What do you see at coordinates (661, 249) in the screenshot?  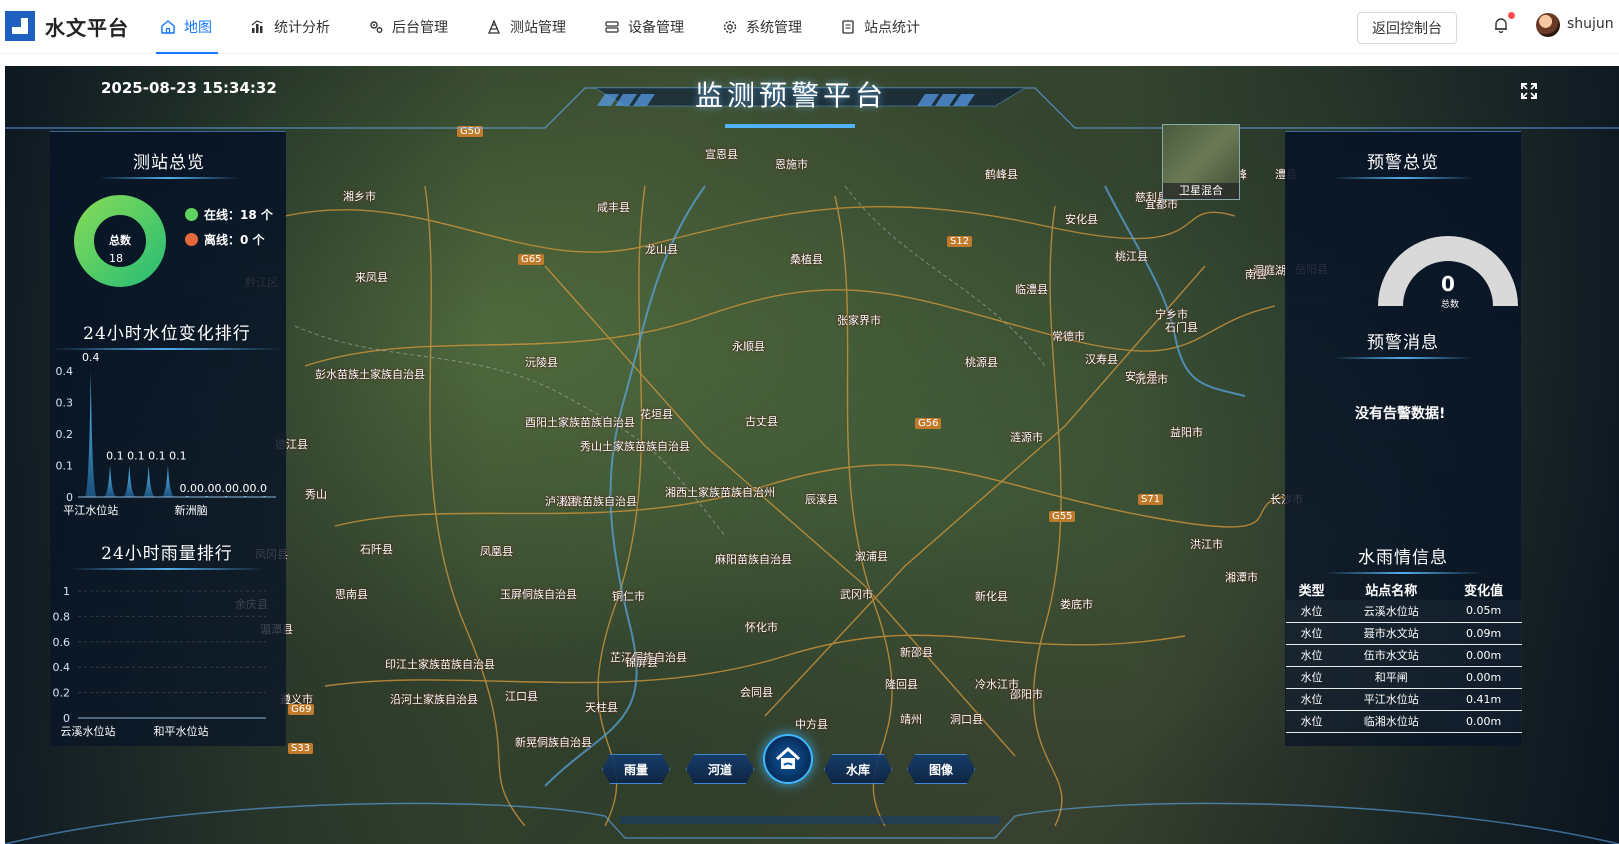 I see `map-place-label: 龙山县` at bounding box center [661, 249].